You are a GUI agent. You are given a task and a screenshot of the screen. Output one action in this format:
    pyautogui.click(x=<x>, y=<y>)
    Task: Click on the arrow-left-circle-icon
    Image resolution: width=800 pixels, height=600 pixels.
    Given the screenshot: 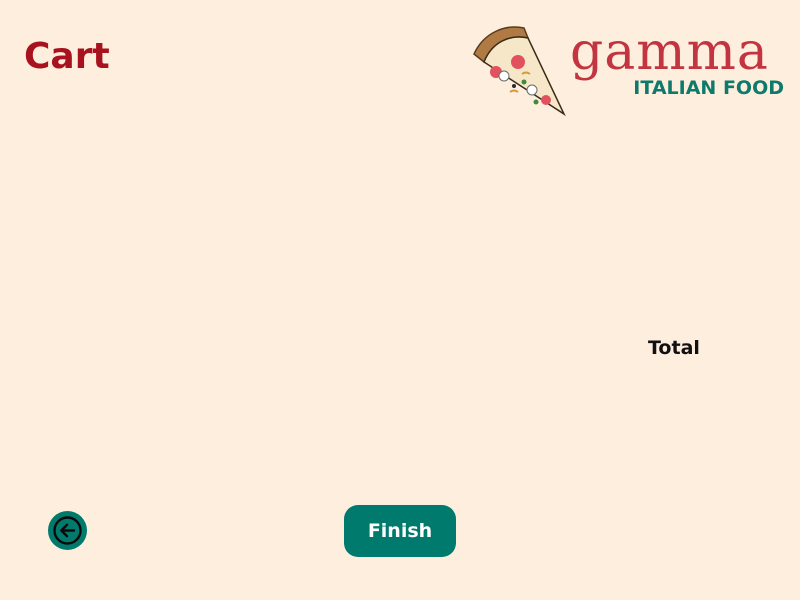 What is the action you would take?
    pyautogui.click(x=67, y=530)
    